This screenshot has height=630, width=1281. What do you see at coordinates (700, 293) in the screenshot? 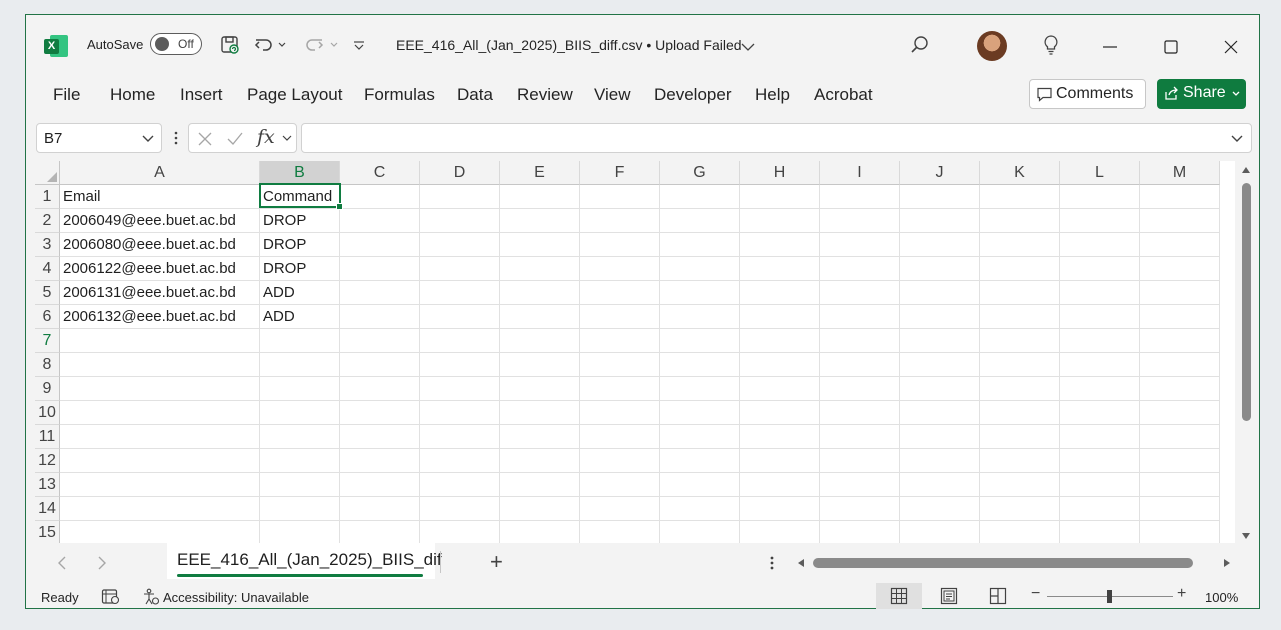
I see `cell-g5` at bounding box center [700, 293].